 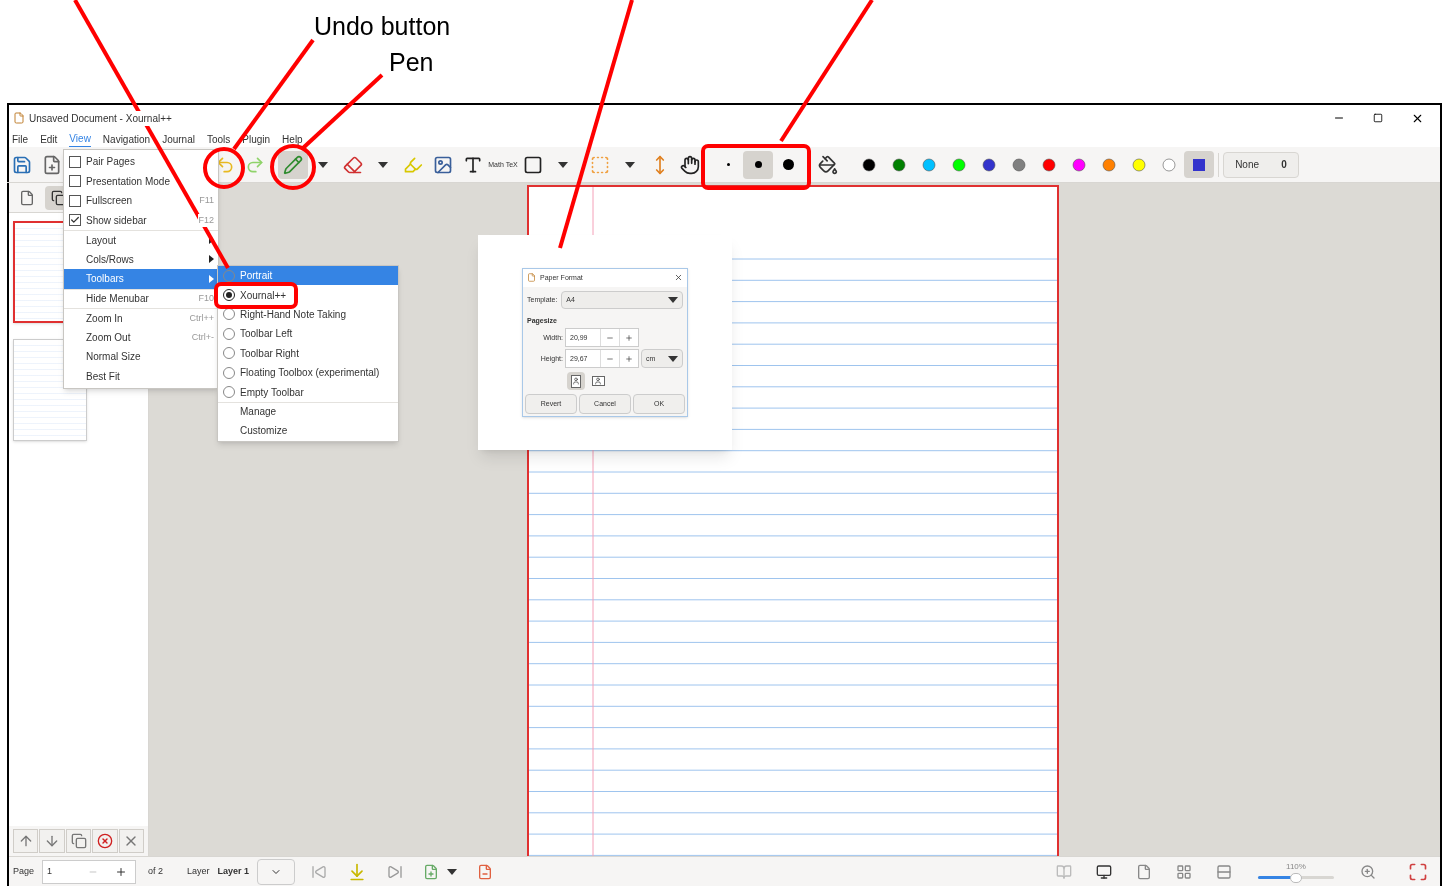 What do you see at coordinates (269, 353) in the screenshot?
I see `menu-item-label: Toolbar Right` at bounding box center [269, 353].